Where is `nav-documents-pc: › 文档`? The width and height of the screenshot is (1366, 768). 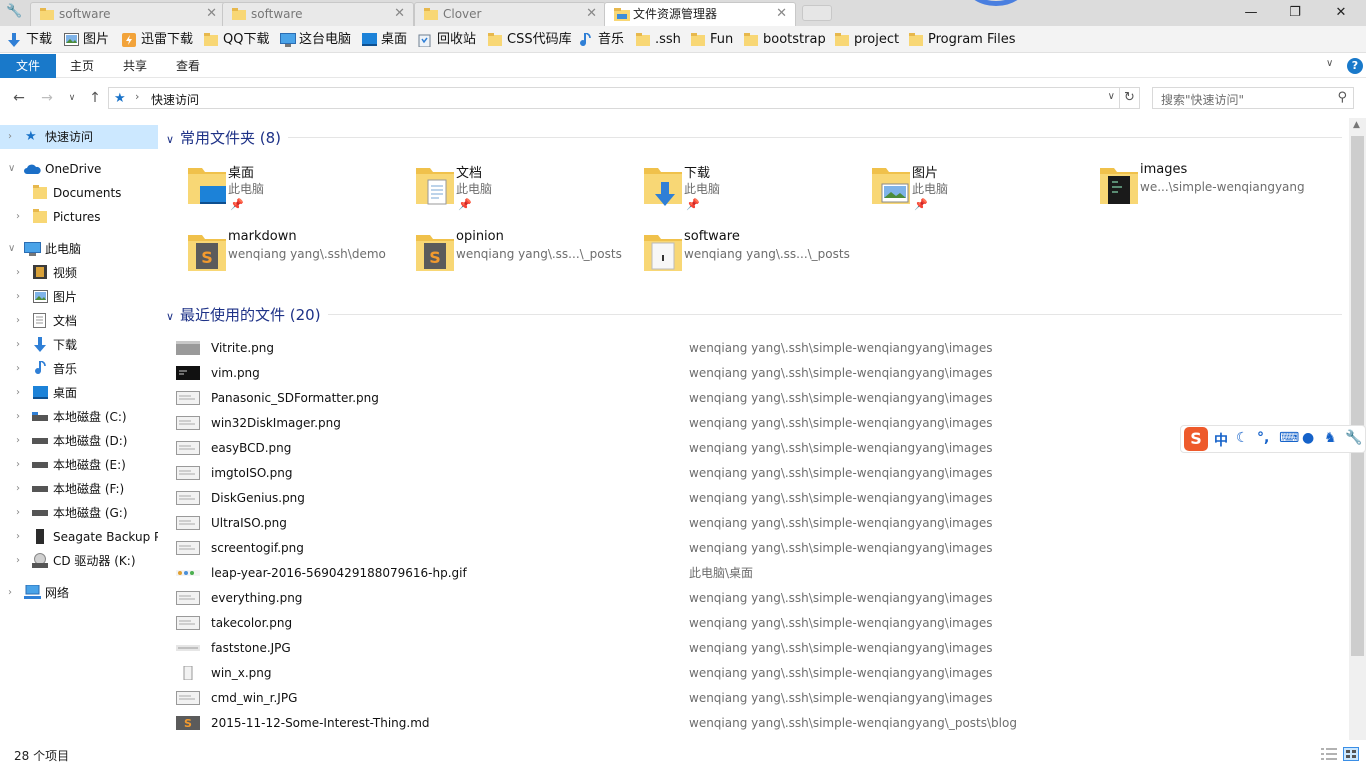
nav-documents-pc: › 文档 is located at coordinates (79, 321).